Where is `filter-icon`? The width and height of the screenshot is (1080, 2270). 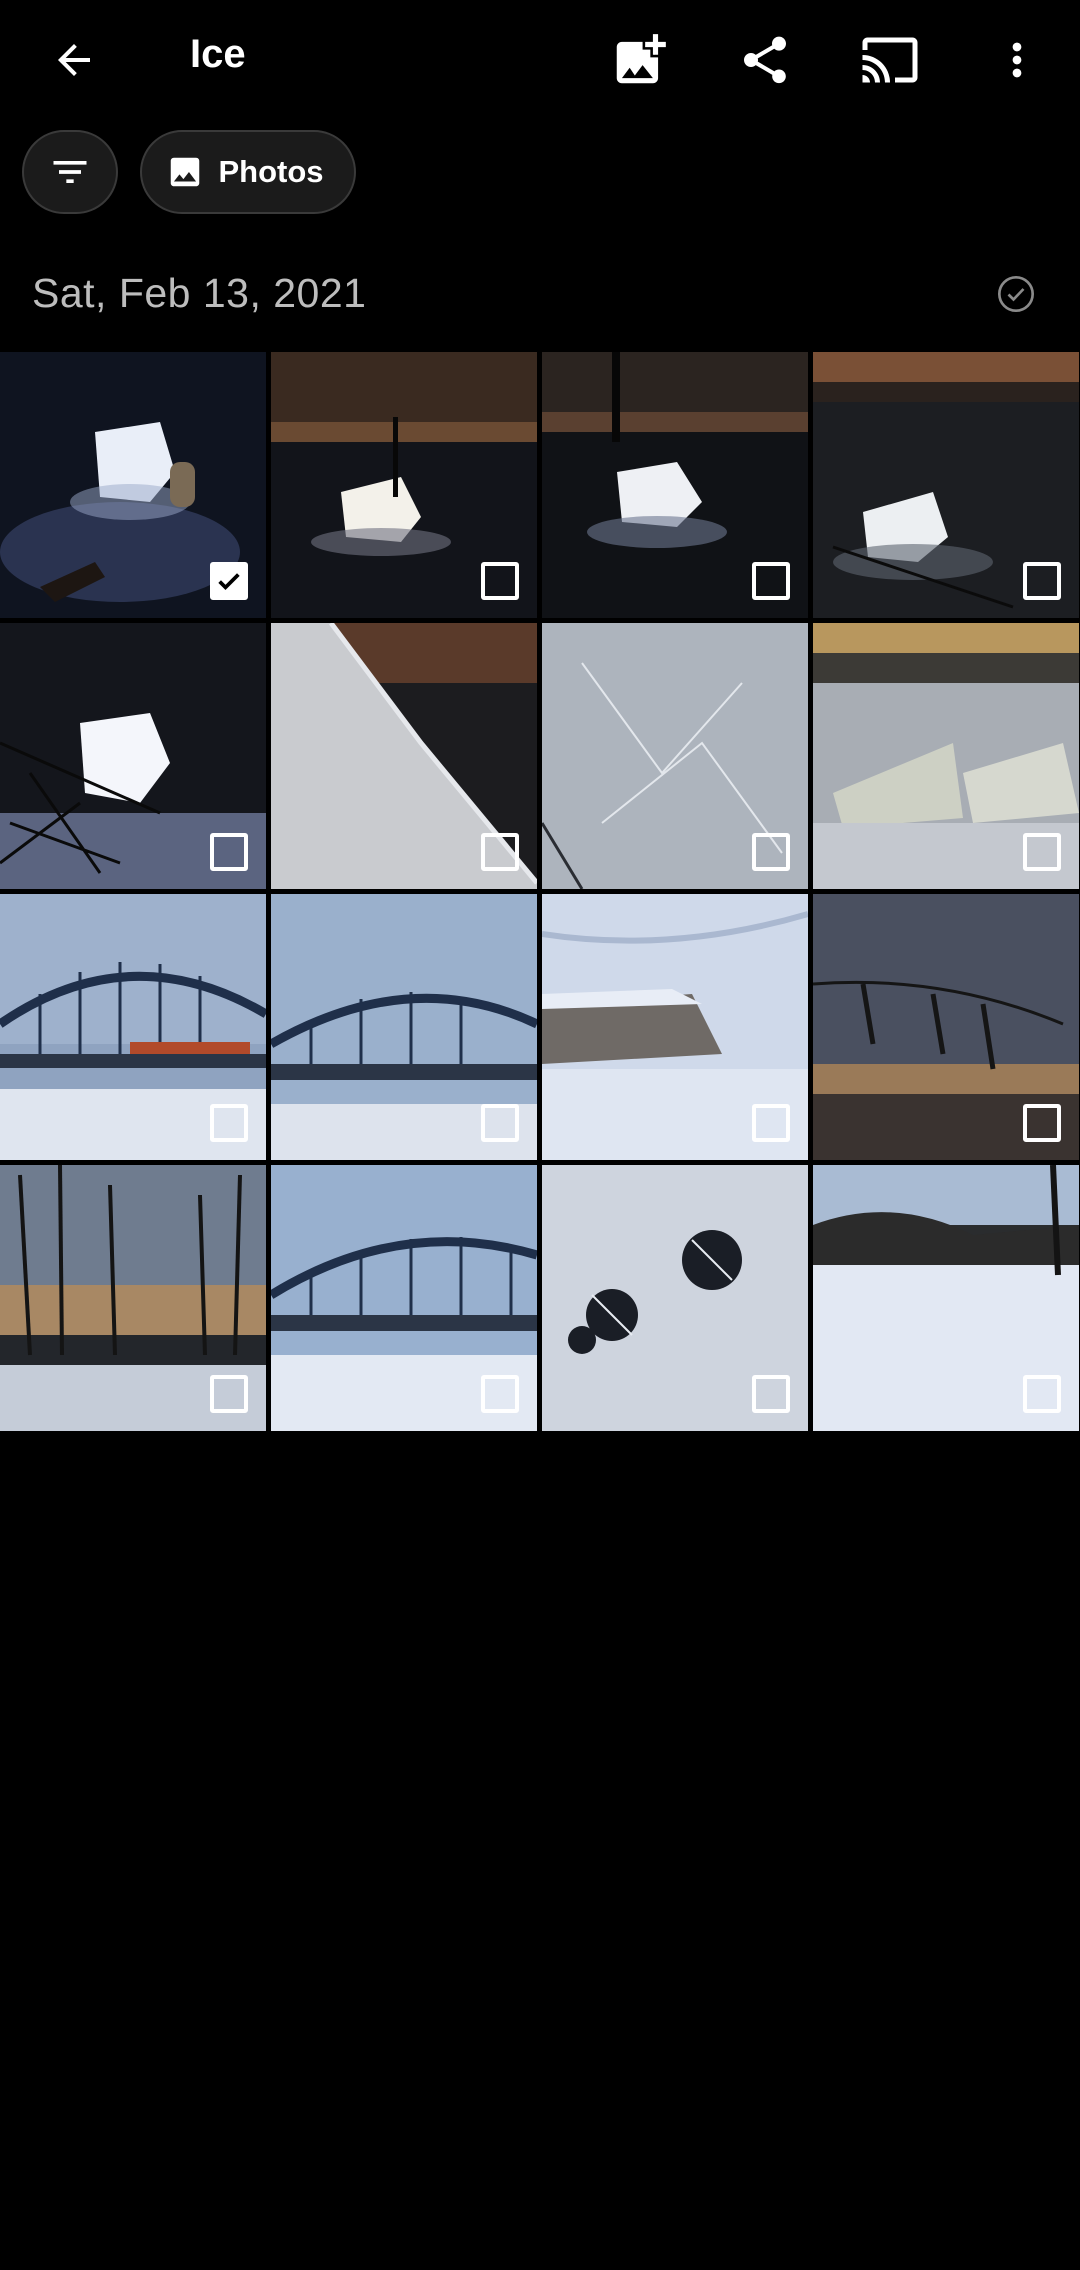 filter-icon is located at coordinates (70, 172).